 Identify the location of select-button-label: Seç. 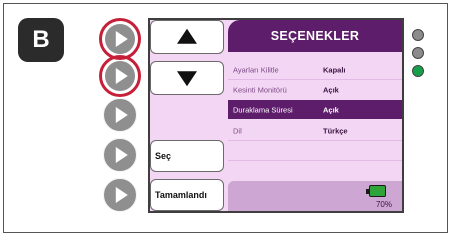
(163, 156).